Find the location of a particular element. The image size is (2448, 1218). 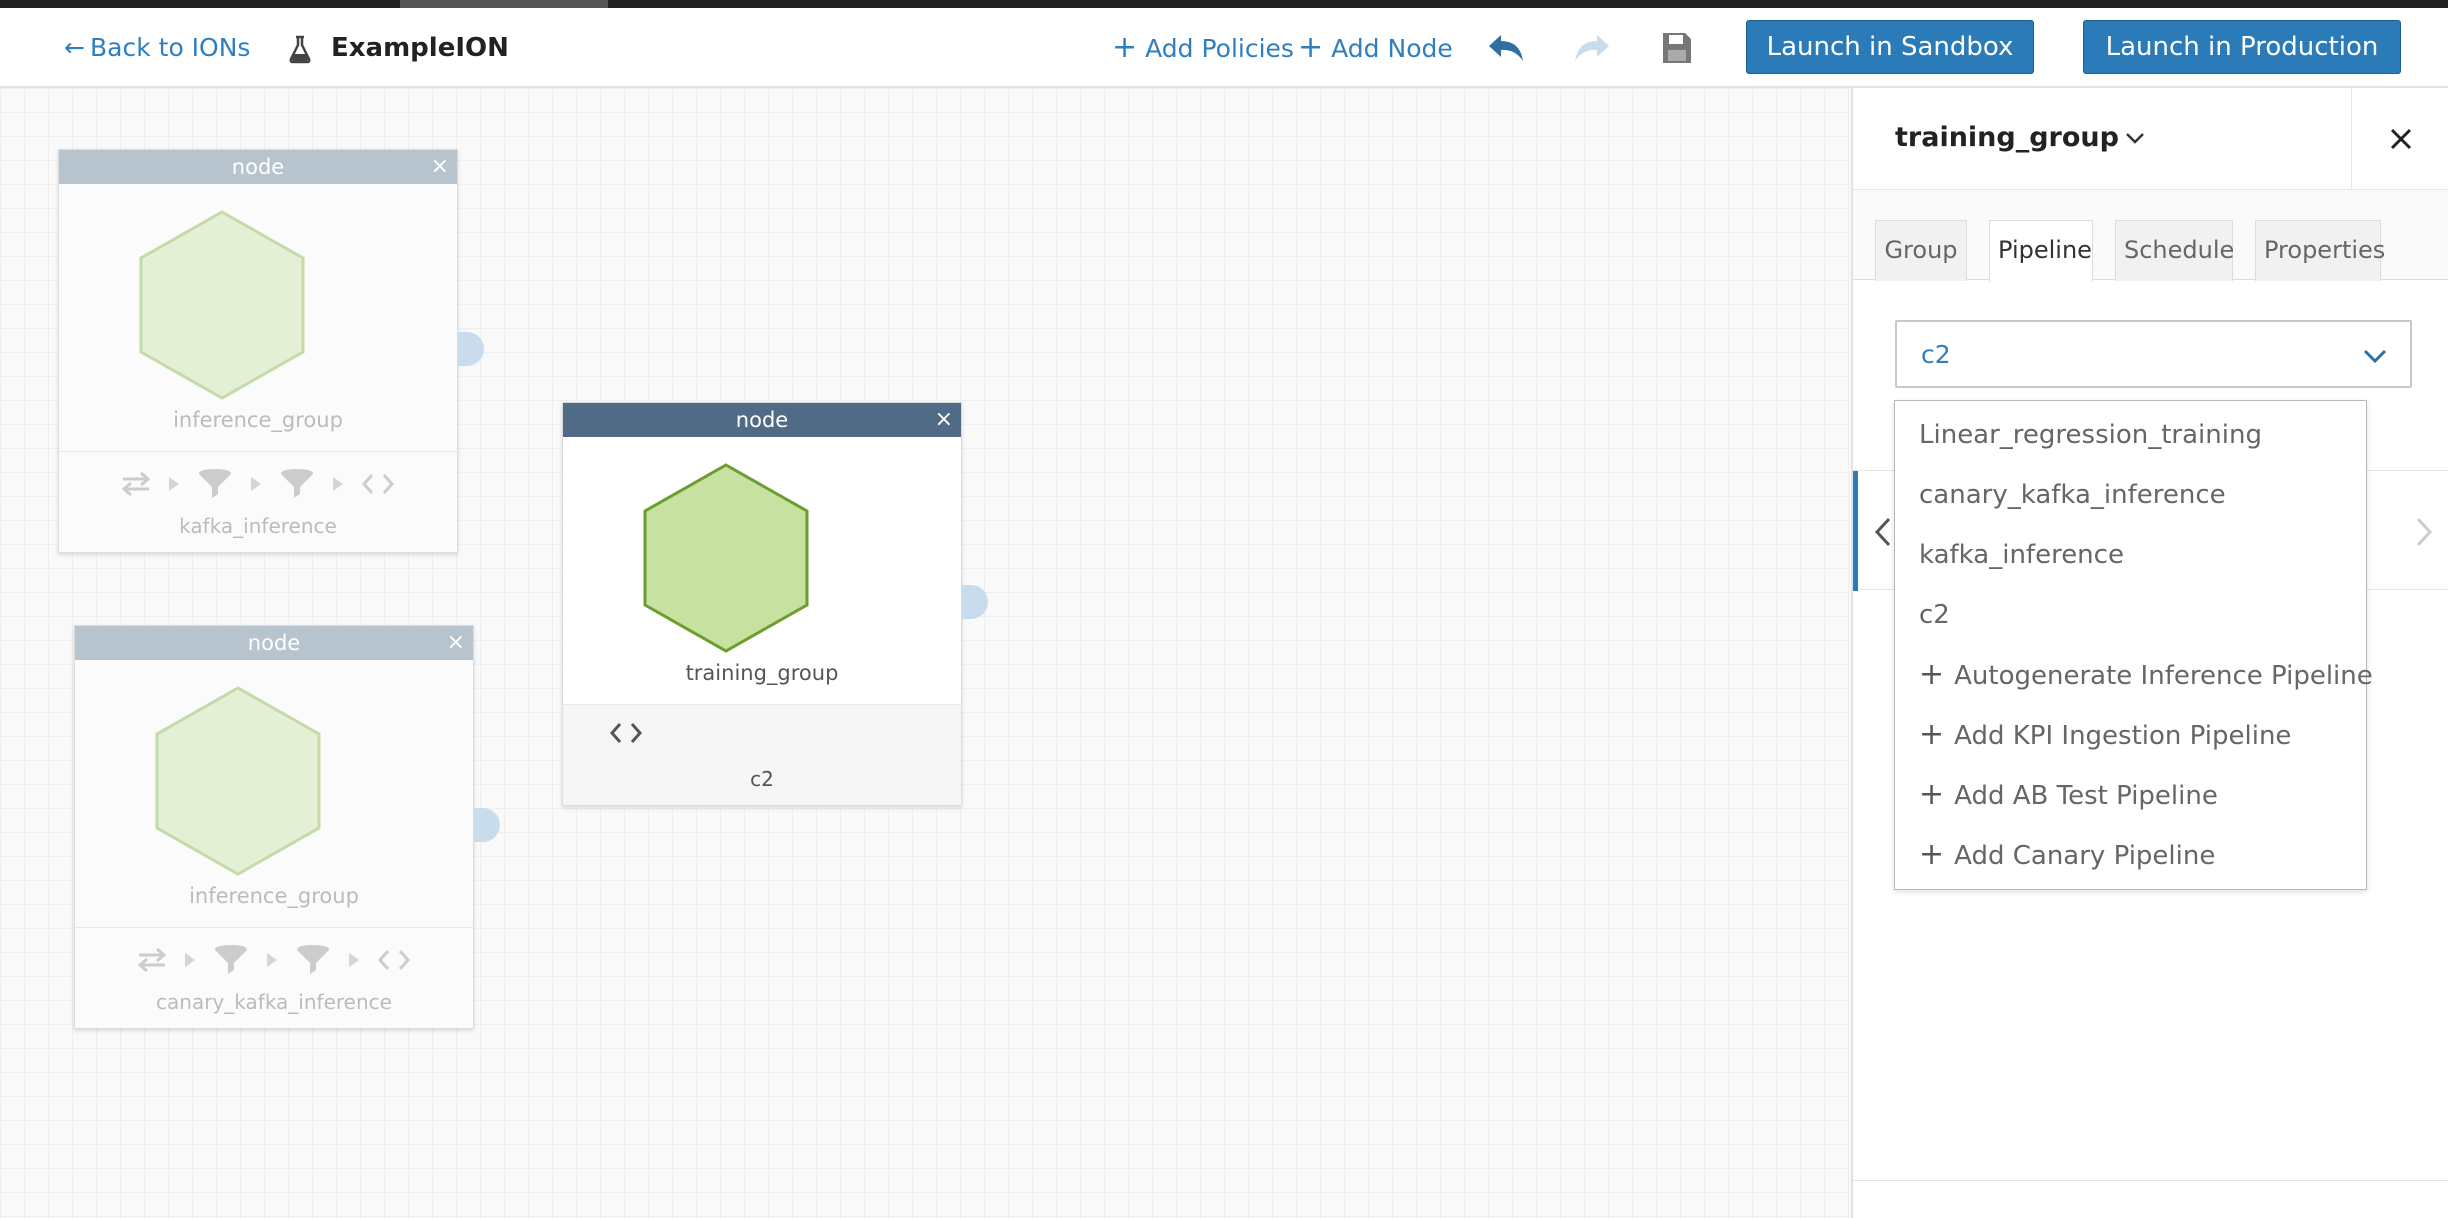

add-kpi-ingestion-pipeline-option: + Add KPI Ingestion Pipeline is located at coordinates (2105, 735).